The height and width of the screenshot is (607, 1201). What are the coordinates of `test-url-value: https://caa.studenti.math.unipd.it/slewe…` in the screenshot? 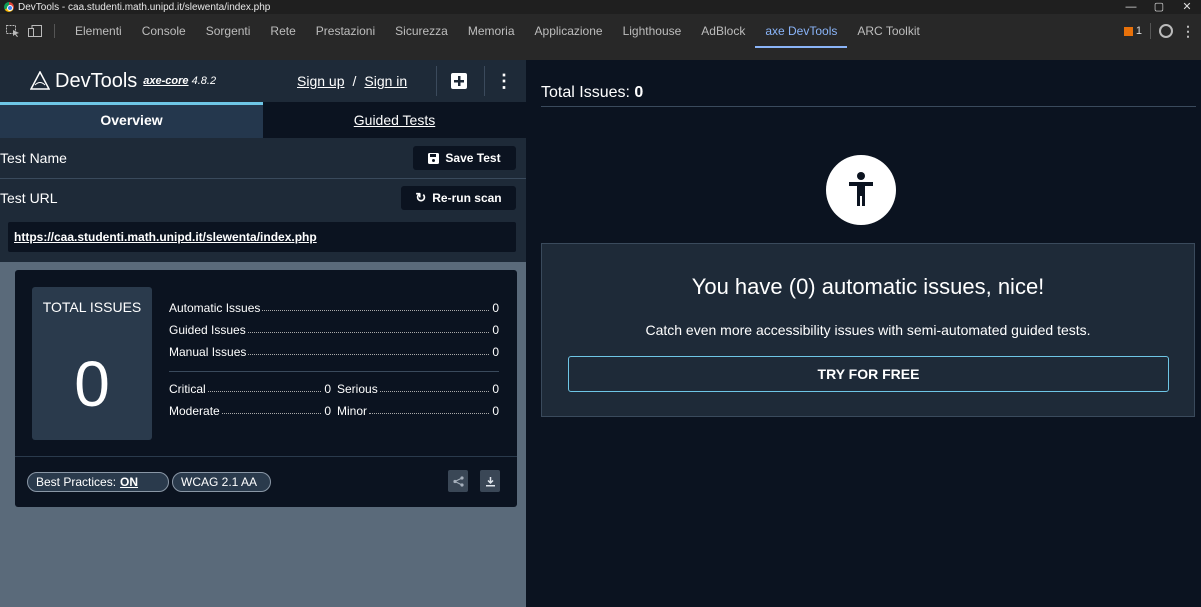 It's located at (165, 237).